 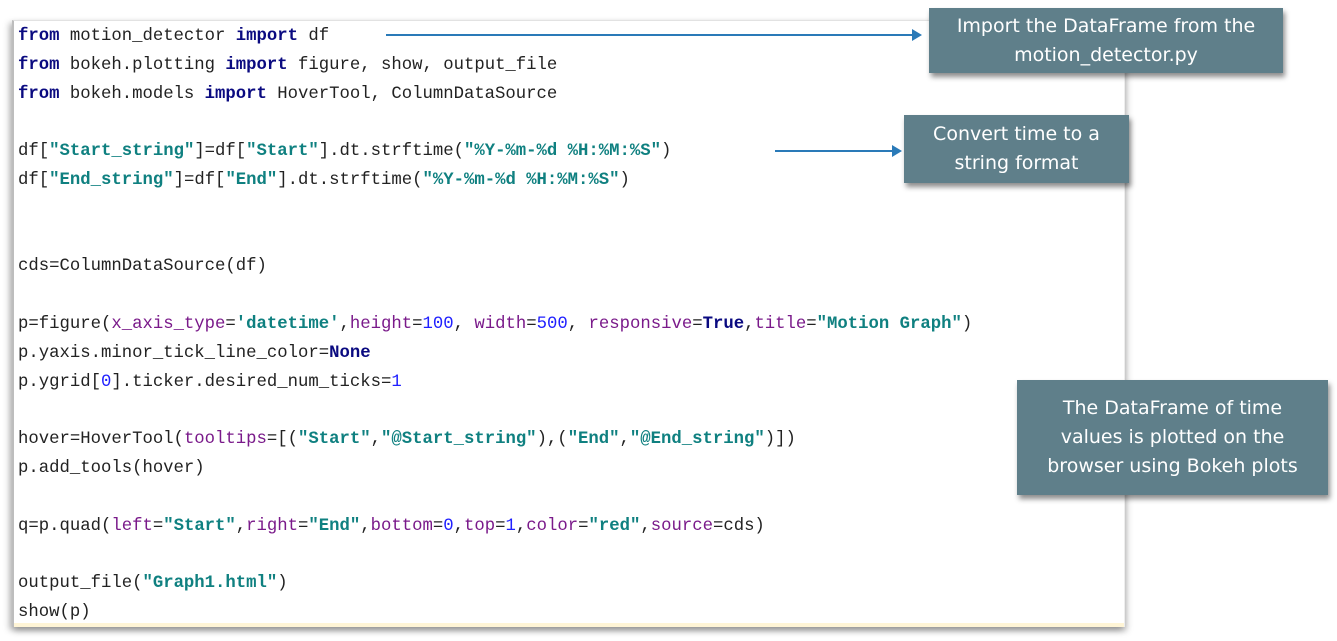 What do you see at coordinates (614, 526) in the screenshot?
I see `code-token: "red"` at bounding box center [614, 526].